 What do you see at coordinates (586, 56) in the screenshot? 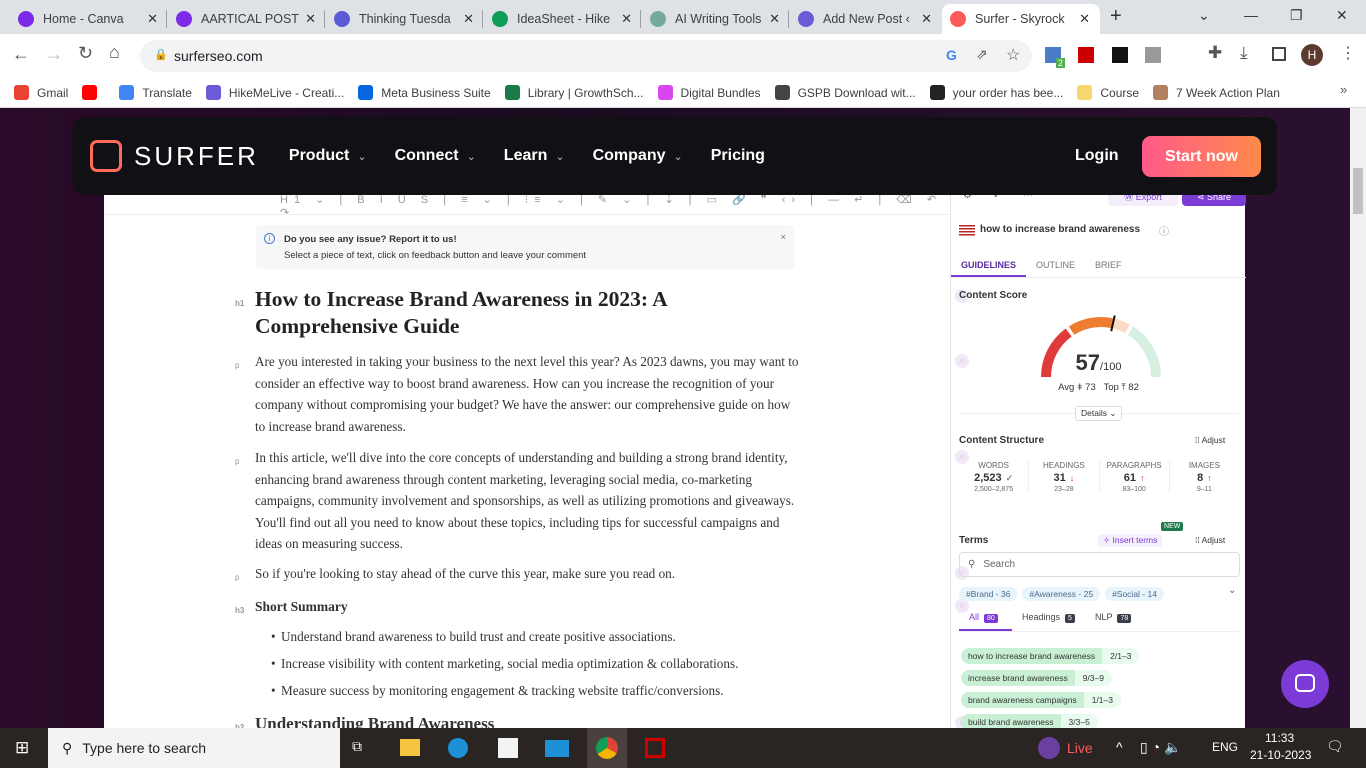
I see `address-bar: 🔒 surferseo.com G ⇗ ☆` at bounding box center [586, 56].